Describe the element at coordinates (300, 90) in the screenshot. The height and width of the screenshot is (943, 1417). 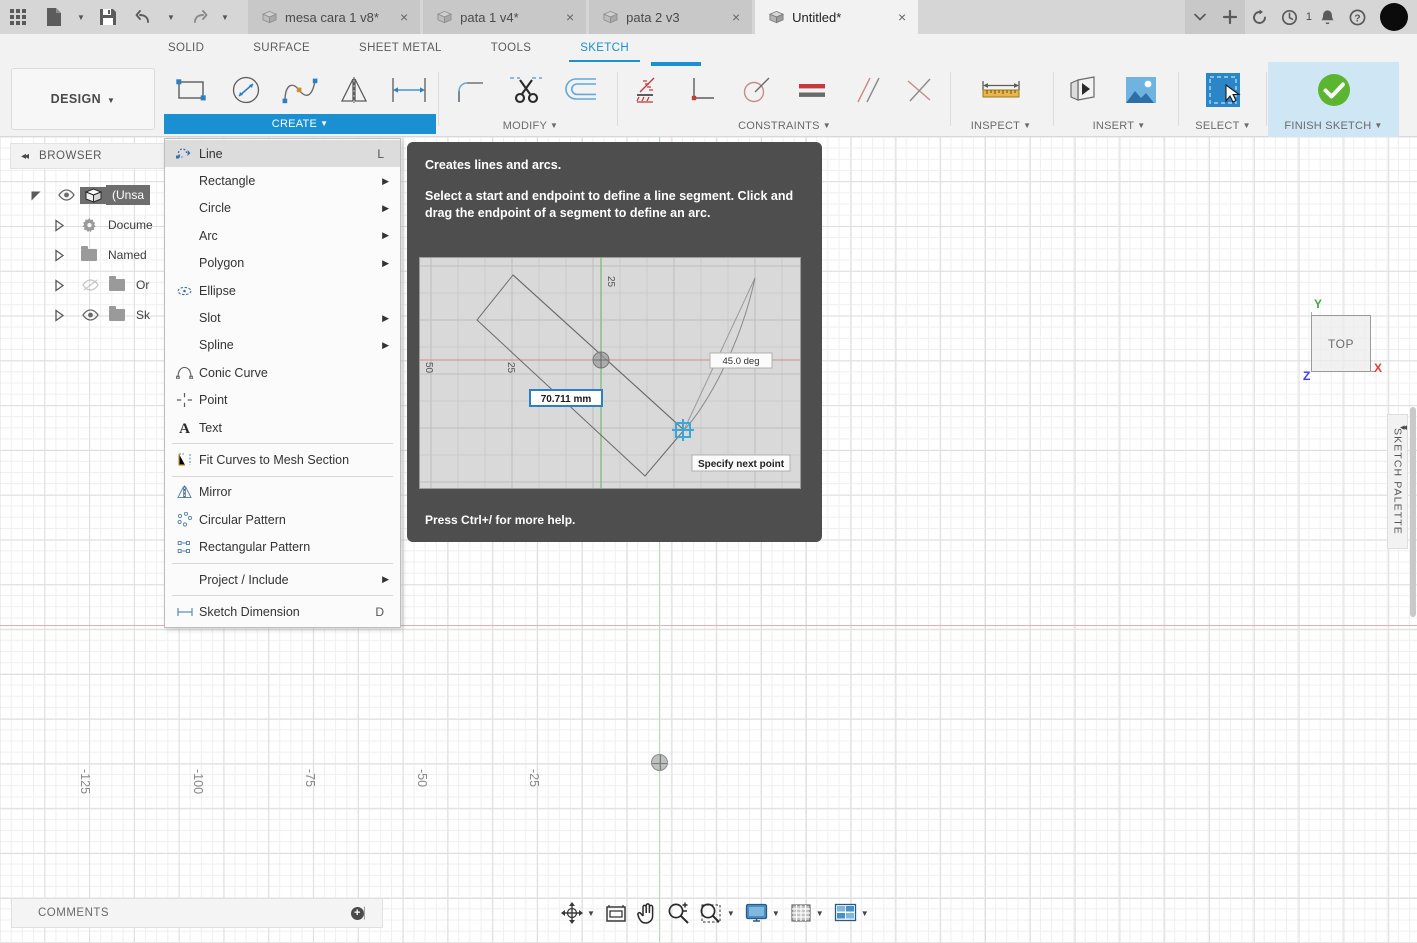
I see `spline-tool` at that location.